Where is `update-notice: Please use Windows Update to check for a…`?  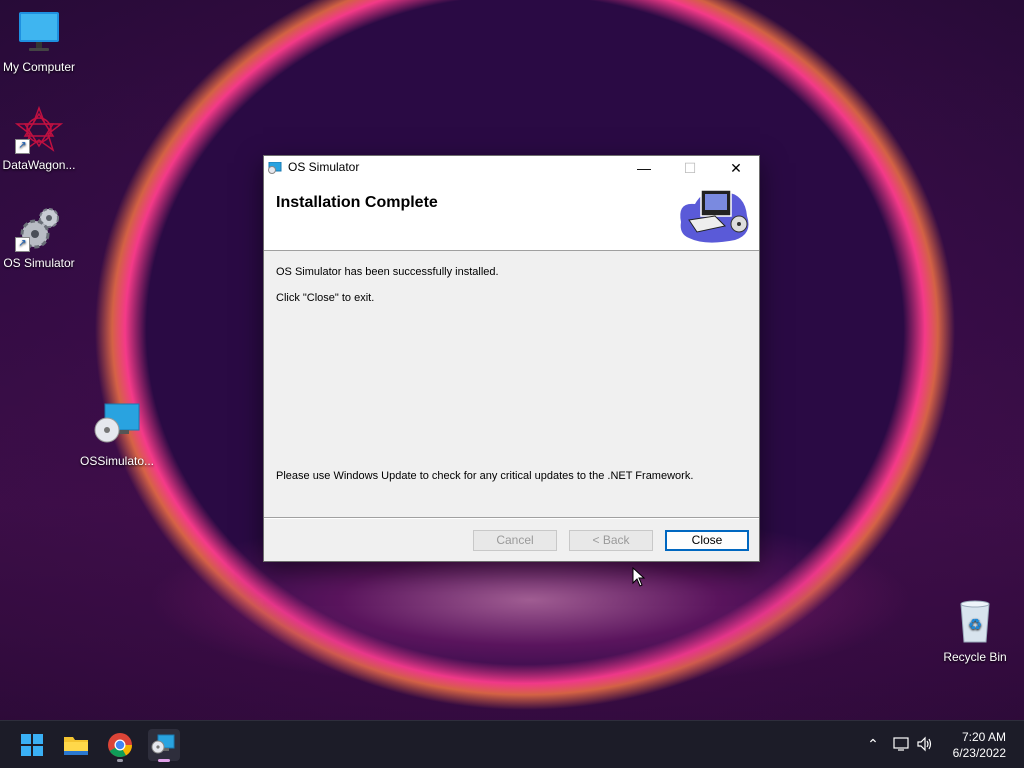
update-notice: Please use Windows Update to check for a… is located at coordinates (485, 476).